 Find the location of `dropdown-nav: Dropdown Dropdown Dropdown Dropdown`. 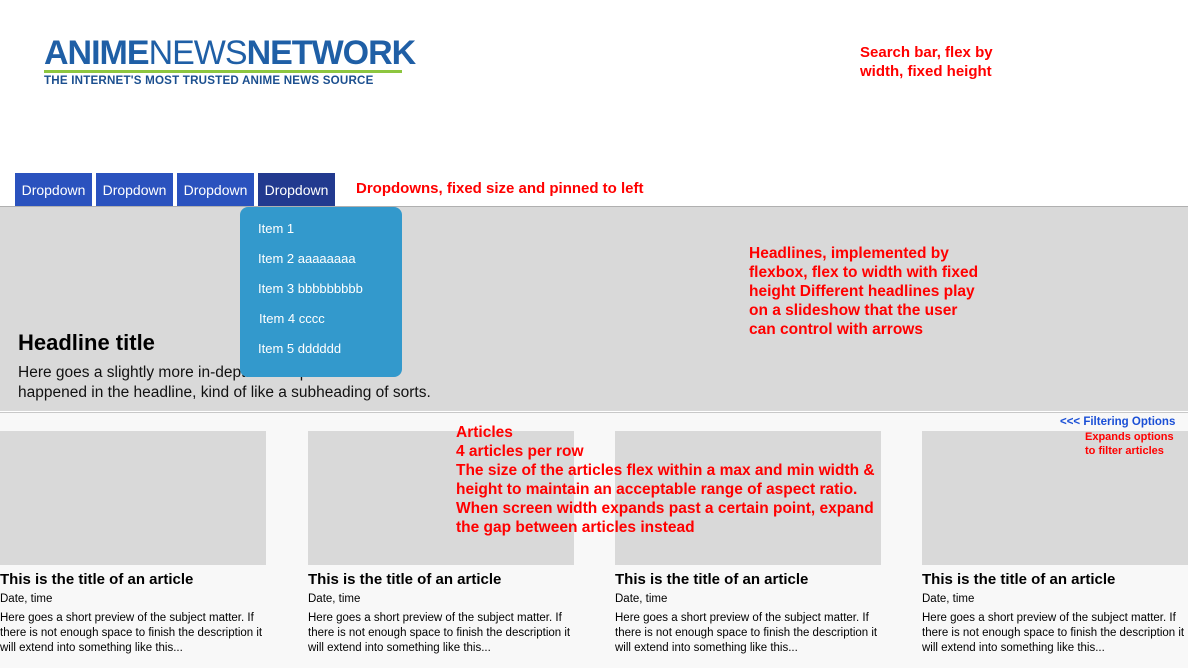

dropdown-nav: Dropdown Dropdown Dropdown Dropdown is located at coordinates (175, 189).